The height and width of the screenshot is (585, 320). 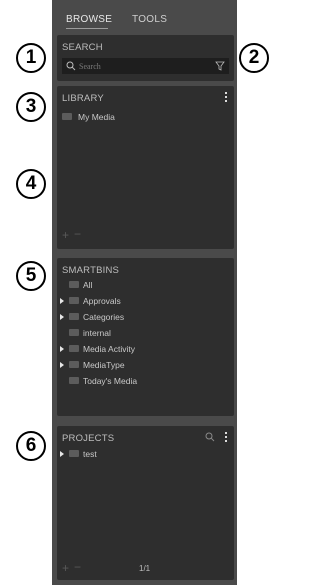 I want to click on callout-1: 1, so click(x=31, y=58).